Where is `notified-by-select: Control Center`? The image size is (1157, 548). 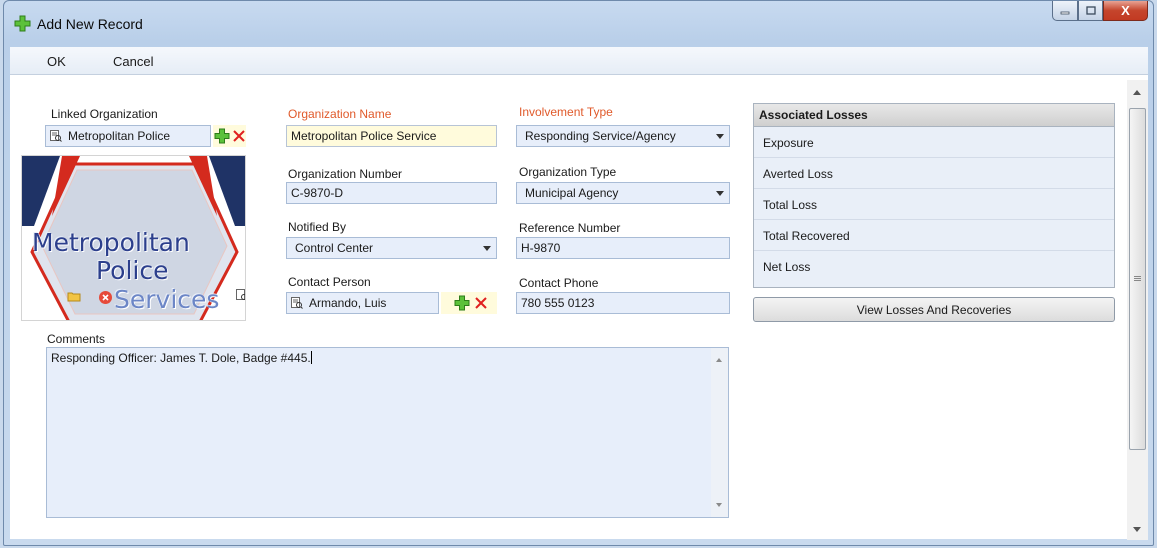
notified-by-select: Control Center is located at coordinates (391, 248).